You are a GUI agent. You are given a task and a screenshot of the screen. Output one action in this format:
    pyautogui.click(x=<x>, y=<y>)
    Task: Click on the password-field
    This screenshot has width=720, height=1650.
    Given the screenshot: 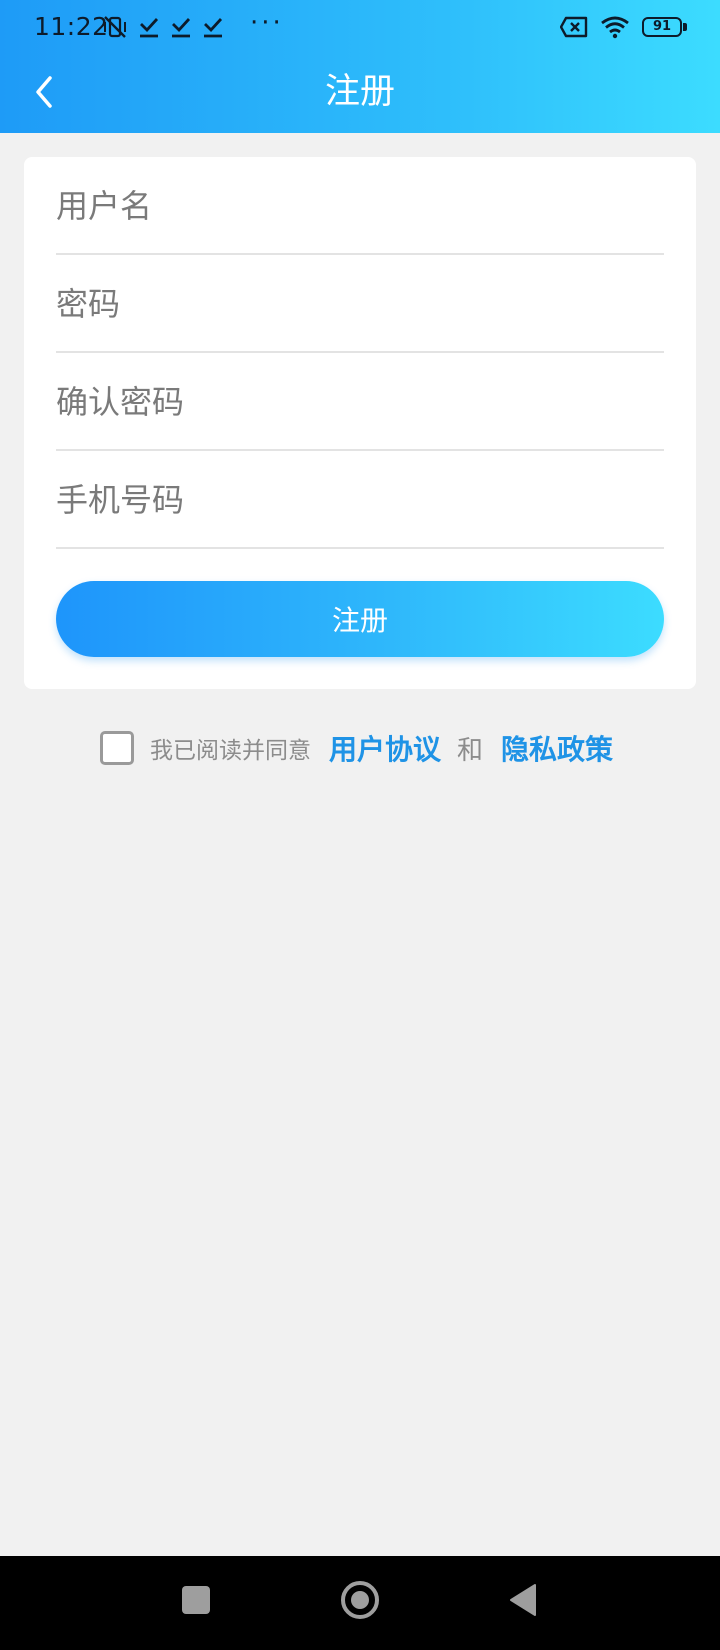 What is the action you would take?
    pyautogui.click(x=360, y=305)
    